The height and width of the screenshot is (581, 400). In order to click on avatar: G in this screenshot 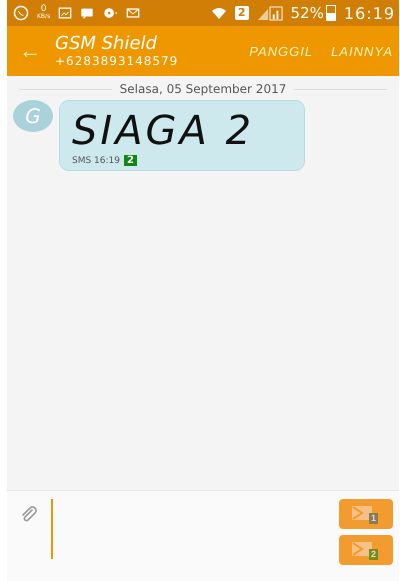, I will do `click(33, 116)`.